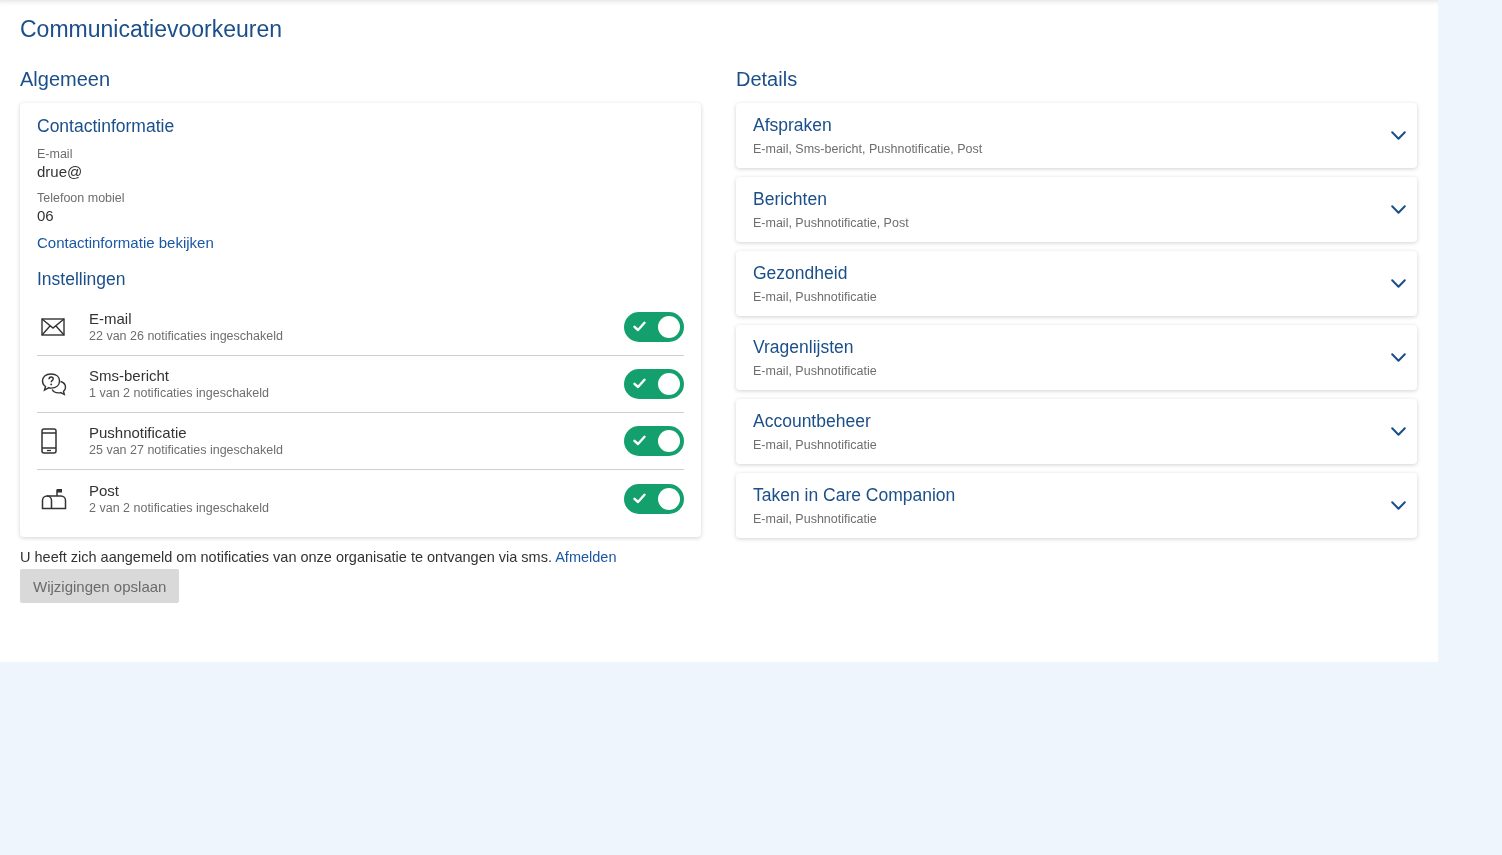  What do you see at coordinates (179, 393) in the screenshot?
I see `channel-summary: 1 van 2 notificaties ingeschakeld` at bounding box center [179, 393].